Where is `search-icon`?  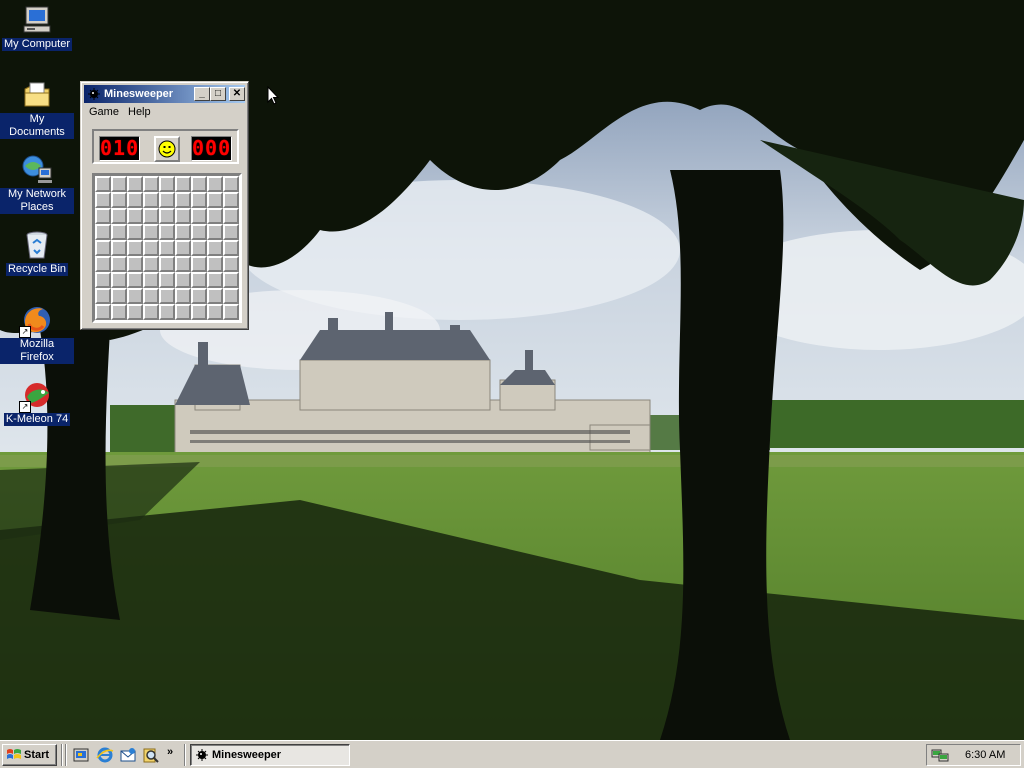 search-icon is located at coordinates (151, 755).